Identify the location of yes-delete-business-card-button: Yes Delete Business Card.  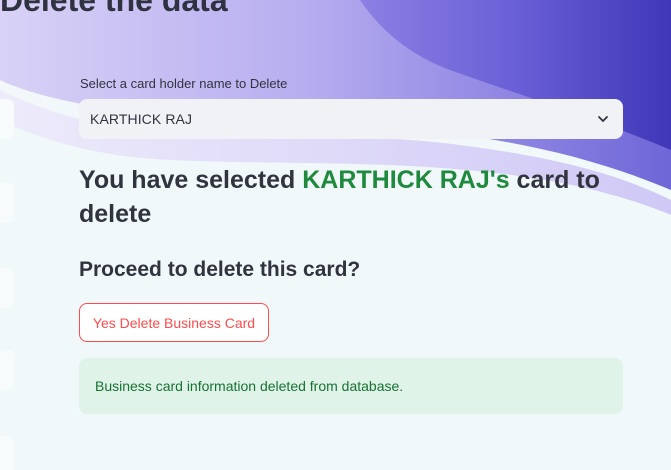
(174, 322).